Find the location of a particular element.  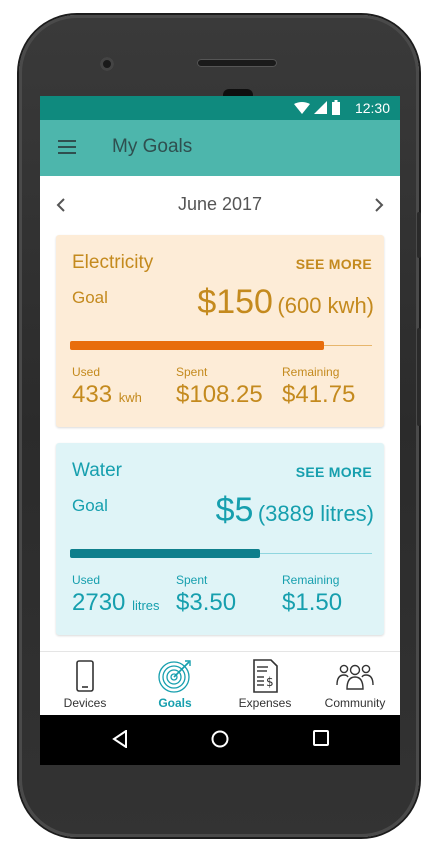

goal-value: $150 (600 kwh) is located at coordinates (285, 302).